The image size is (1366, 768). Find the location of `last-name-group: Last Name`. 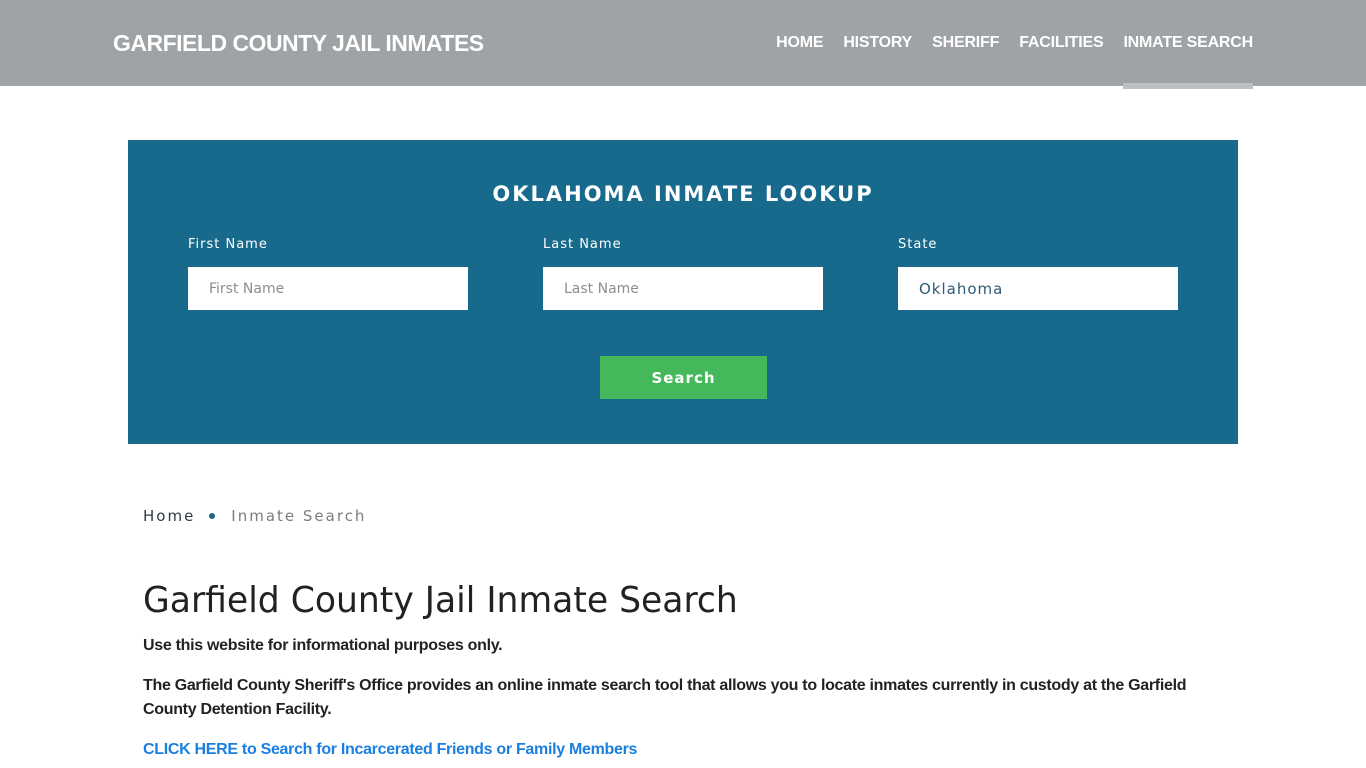

last-name-group: Last Name is located at coordinates (683, 273).